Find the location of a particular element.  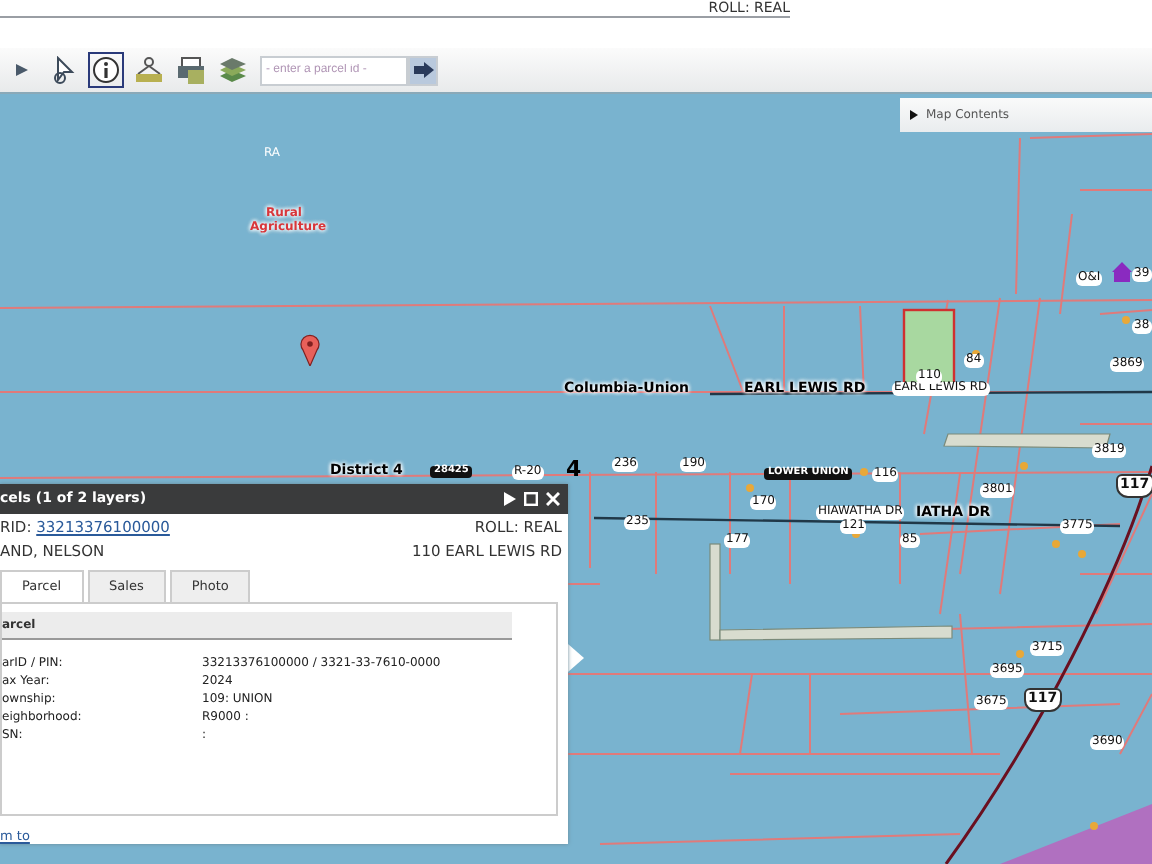

print-tool-button is located at coordinates (190, 70).